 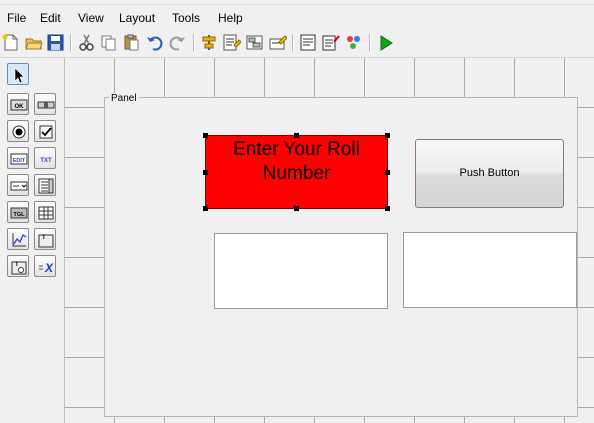 I want to click on activex-tool-label: X, so click(x=49, y=268).